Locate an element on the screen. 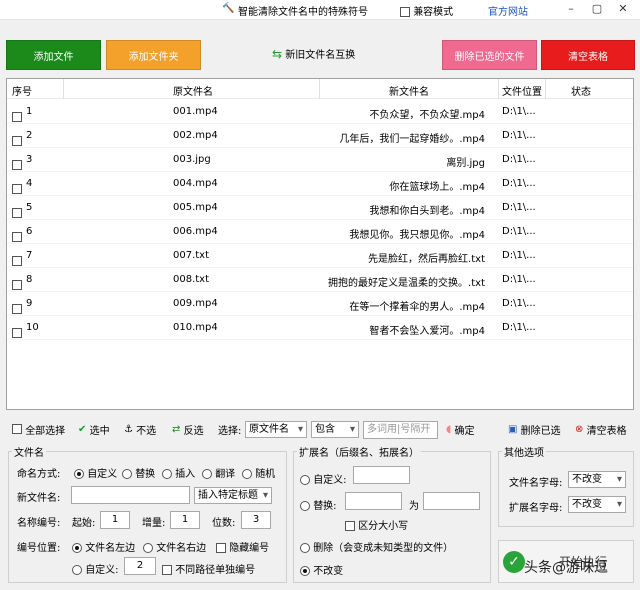  row-new-name: 在等一个撑着伞的男人。.mp4 is located at coordinates (417, 307).